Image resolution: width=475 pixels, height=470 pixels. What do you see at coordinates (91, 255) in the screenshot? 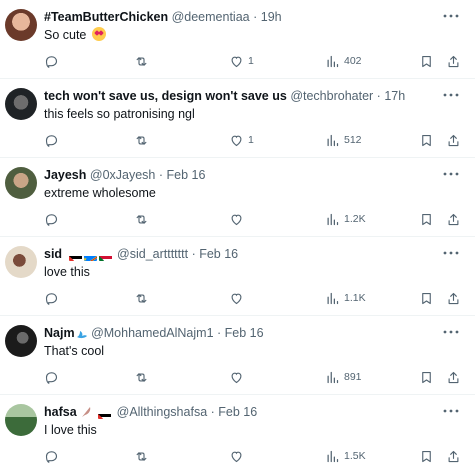
I see `flag-emojis` at bounding box center [91, 255].